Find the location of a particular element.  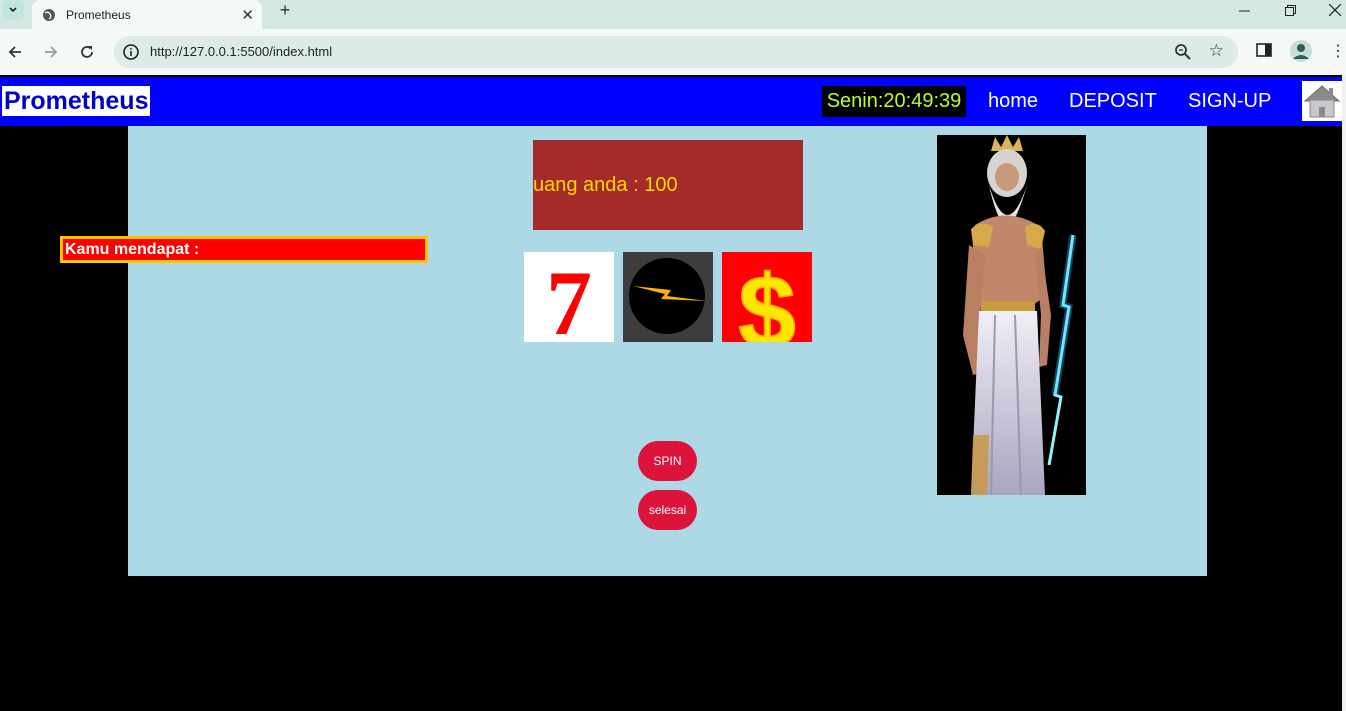

page-scrollbar is located at coordinates (1344, 393).